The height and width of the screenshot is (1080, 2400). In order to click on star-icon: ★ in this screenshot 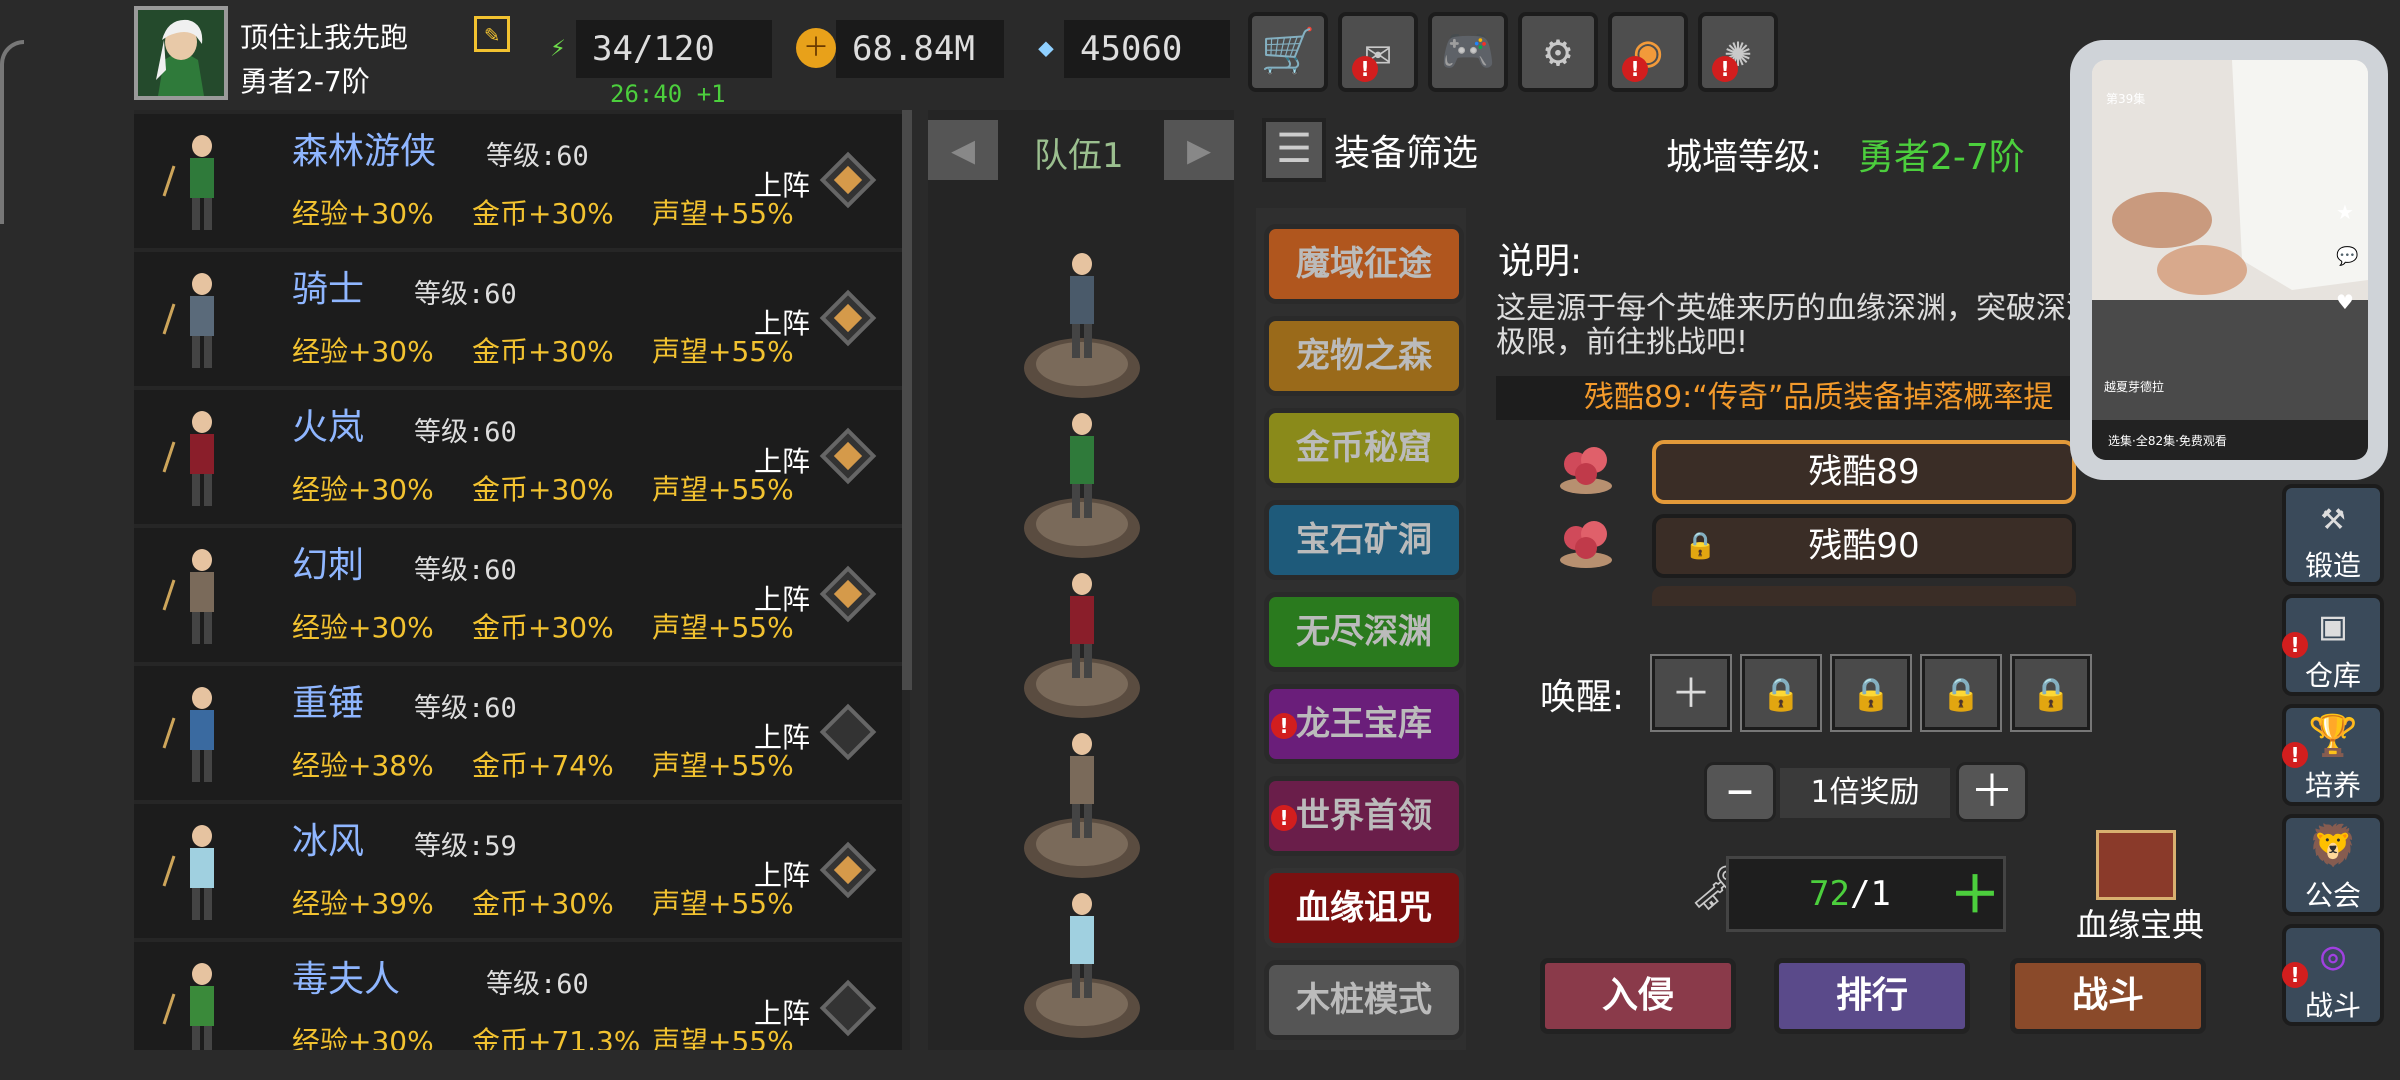, I will do `click(2345, 212)`.